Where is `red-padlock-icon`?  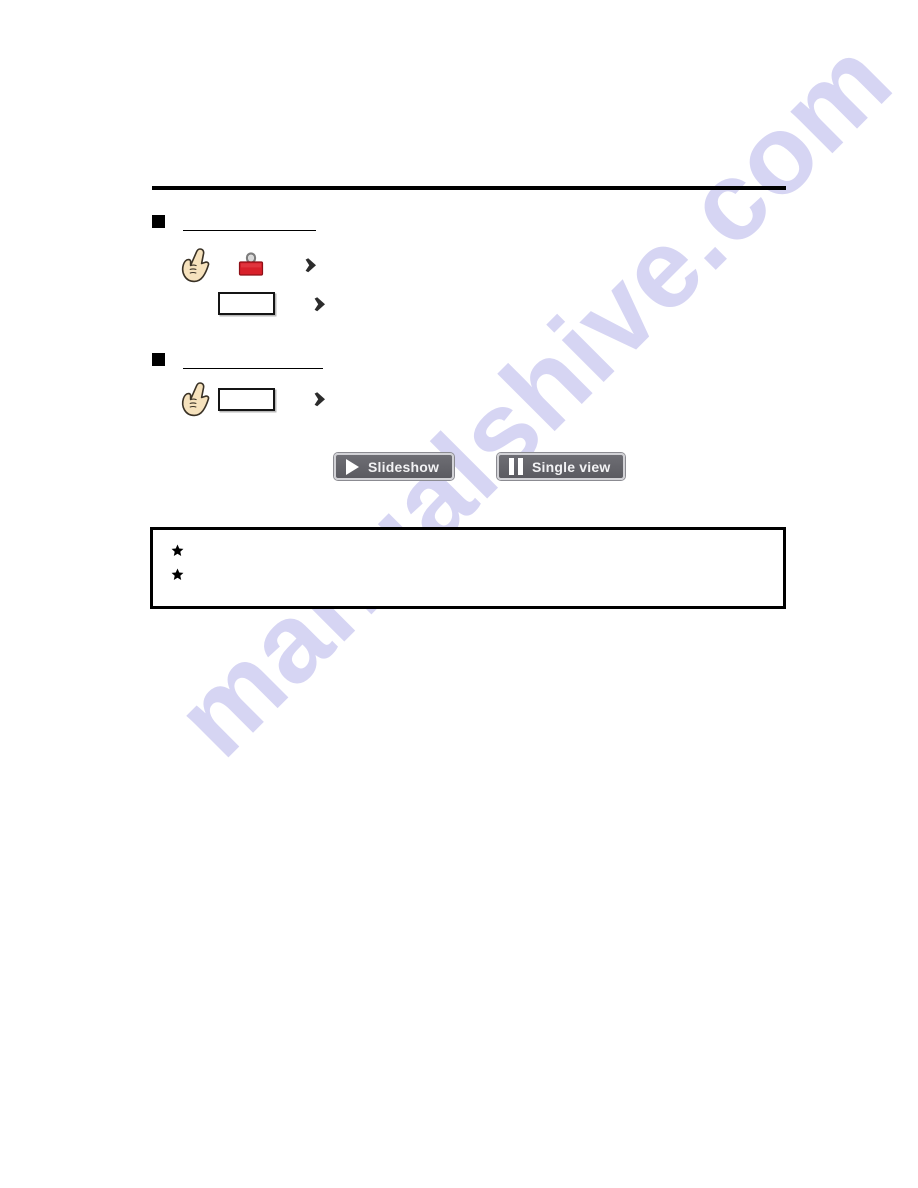 red-padlock-icon is located at coordinates (251, 265).